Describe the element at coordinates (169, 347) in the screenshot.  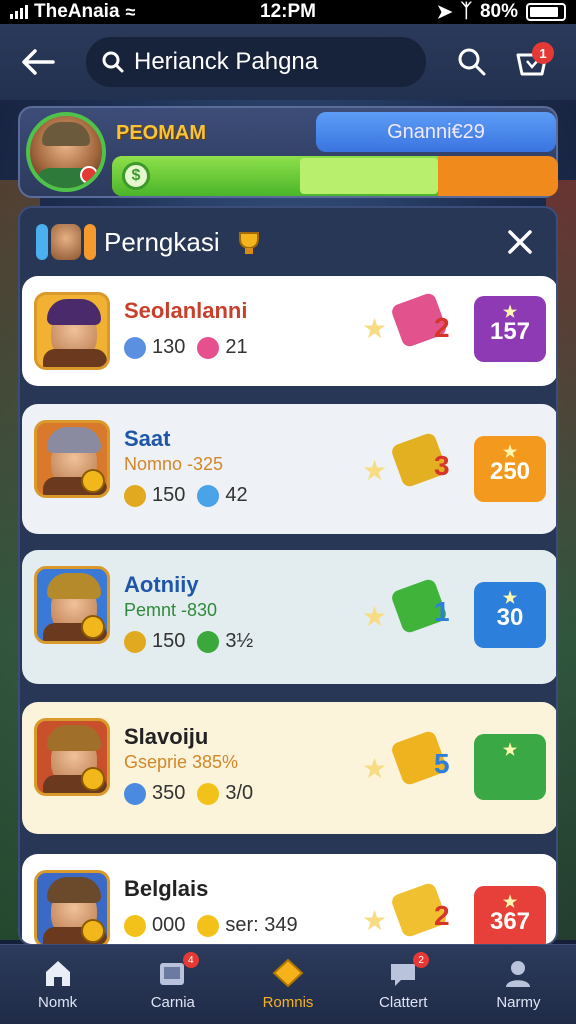
I see `row-stat-a: 130` at that location.